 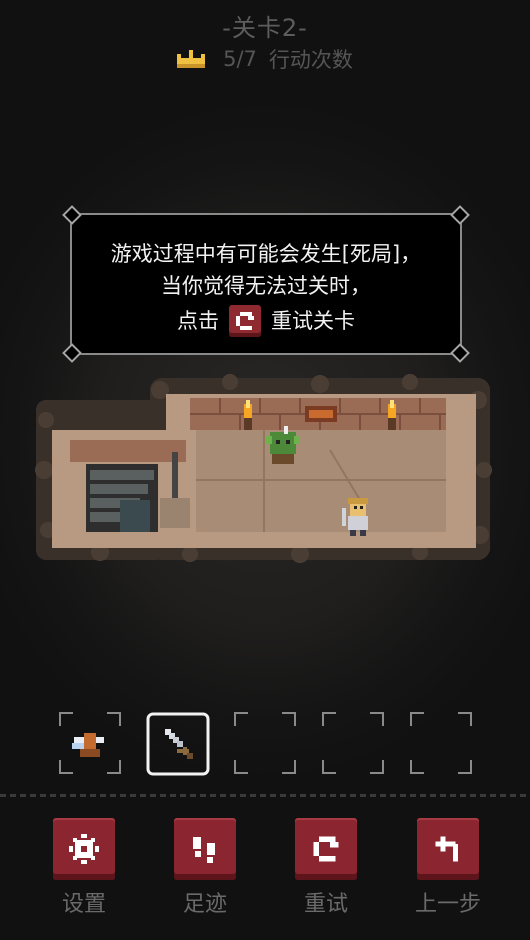 What do you see at coordinates (310, 60) in the screenshot?
I see `moves-label: 行动次数` at bounding box center [310, 60].